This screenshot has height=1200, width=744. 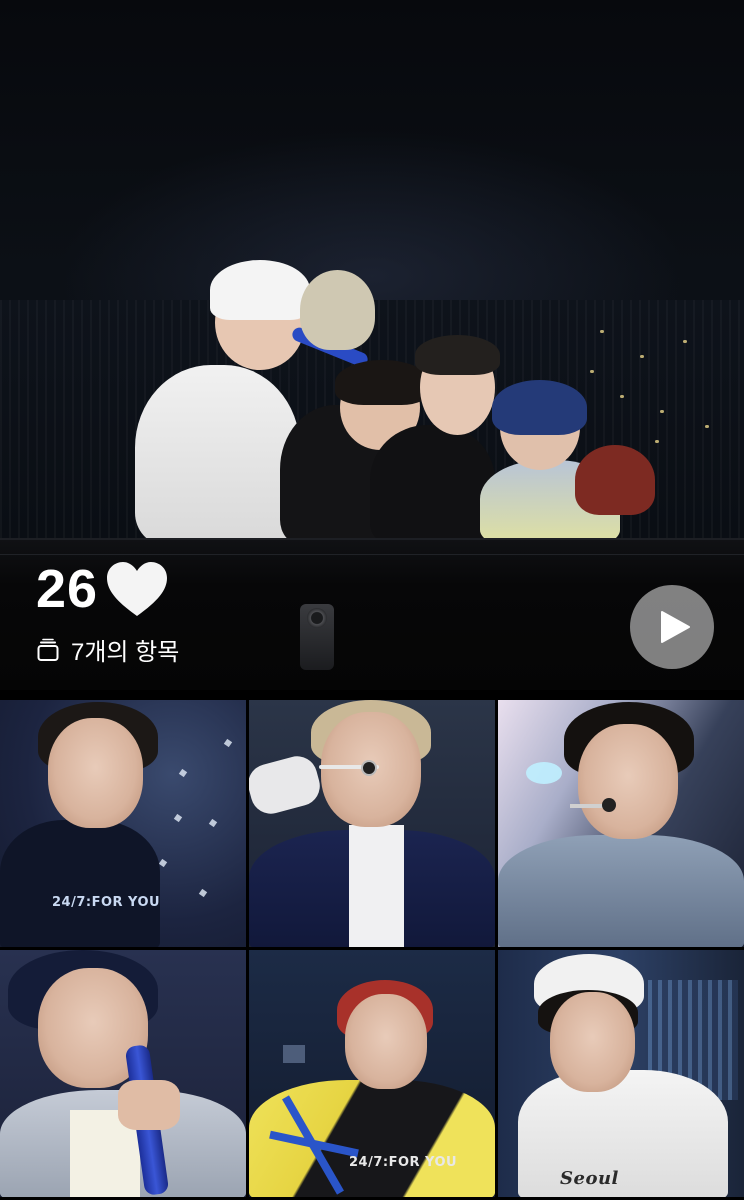 What do you see at coordinates (125, 652) in the screenshot?
I see `item-count-label: 7개의 항목` at bounding box center [125, 652].